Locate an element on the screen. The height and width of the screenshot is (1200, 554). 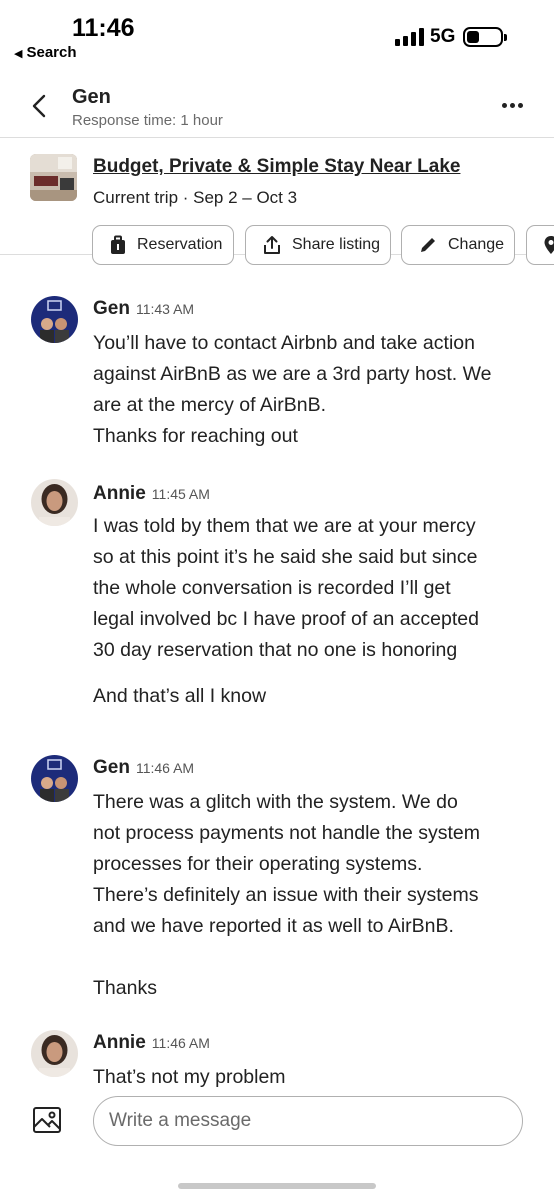
home-indicator is located at coordinates (277, 1186).